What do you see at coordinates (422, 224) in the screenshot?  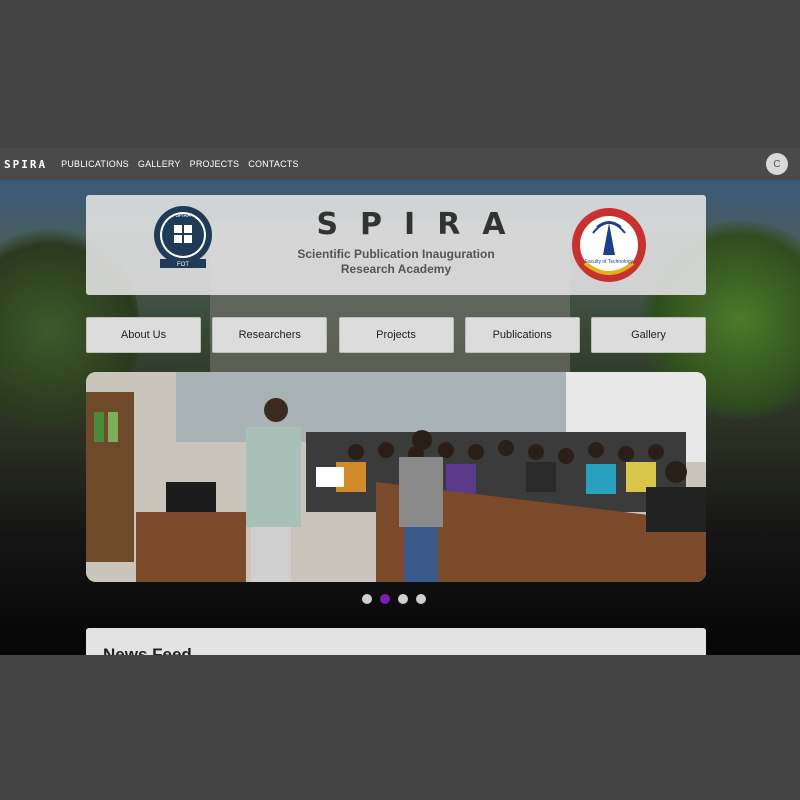 I see `site-title: SPIRA` at bounding box center [422, 224].